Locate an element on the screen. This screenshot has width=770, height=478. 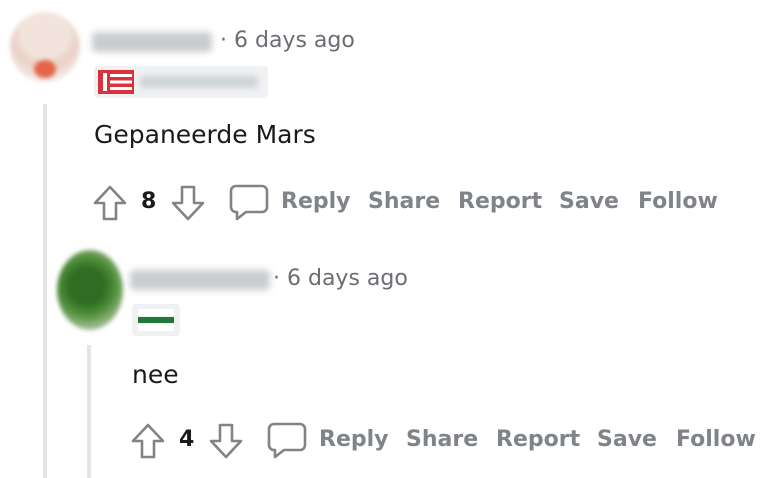
comment-body: nee is located at coordinates (155, 374).